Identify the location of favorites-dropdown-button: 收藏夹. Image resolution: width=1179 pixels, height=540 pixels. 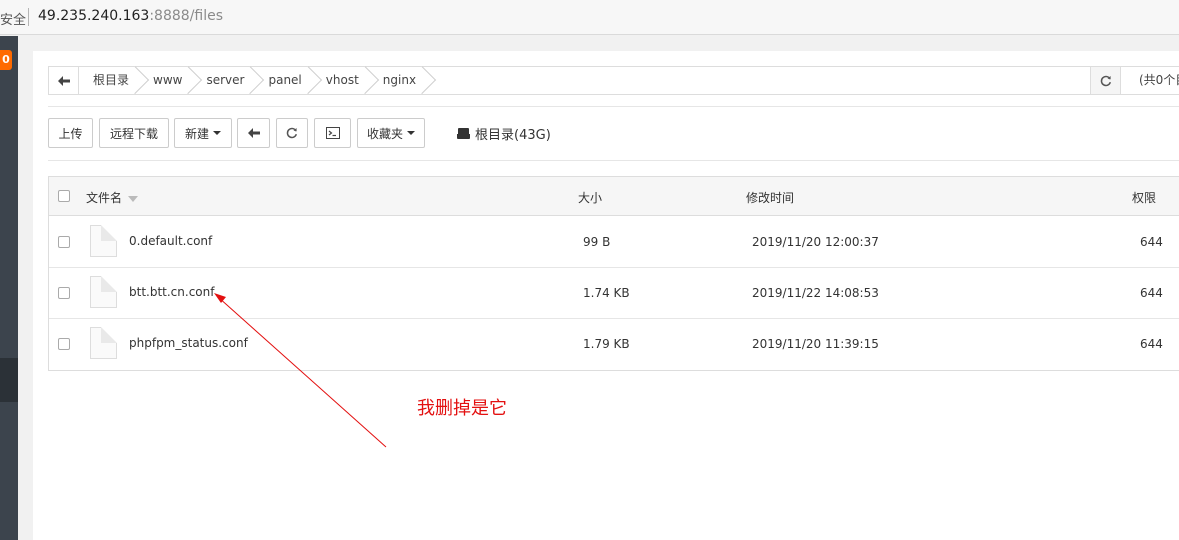
(391, 133).